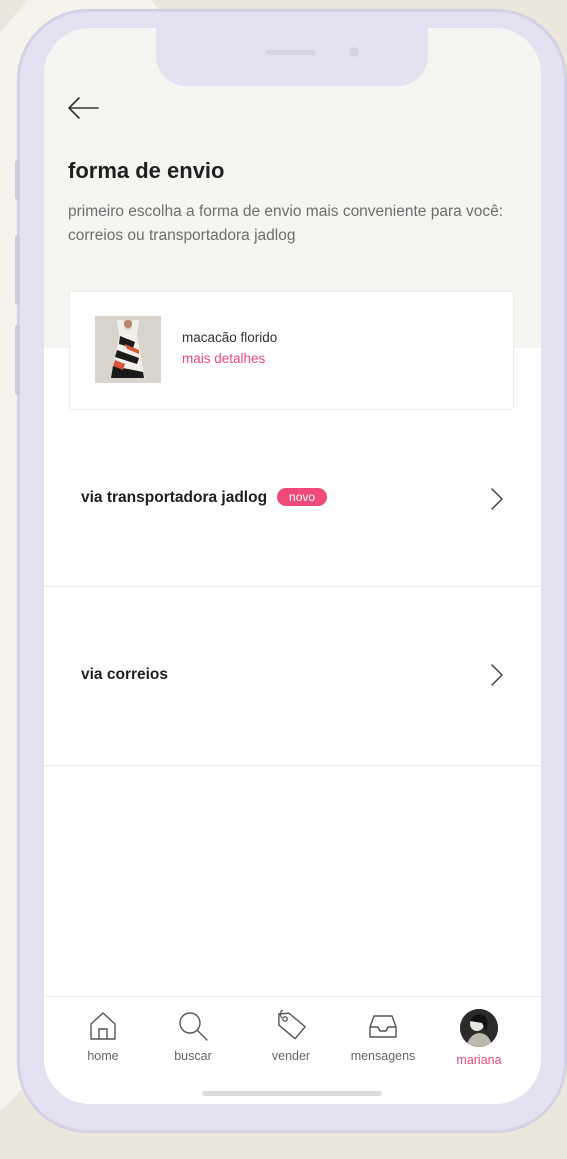  I want to click on nav-messages-label: mensagens, so click(383, 1056).